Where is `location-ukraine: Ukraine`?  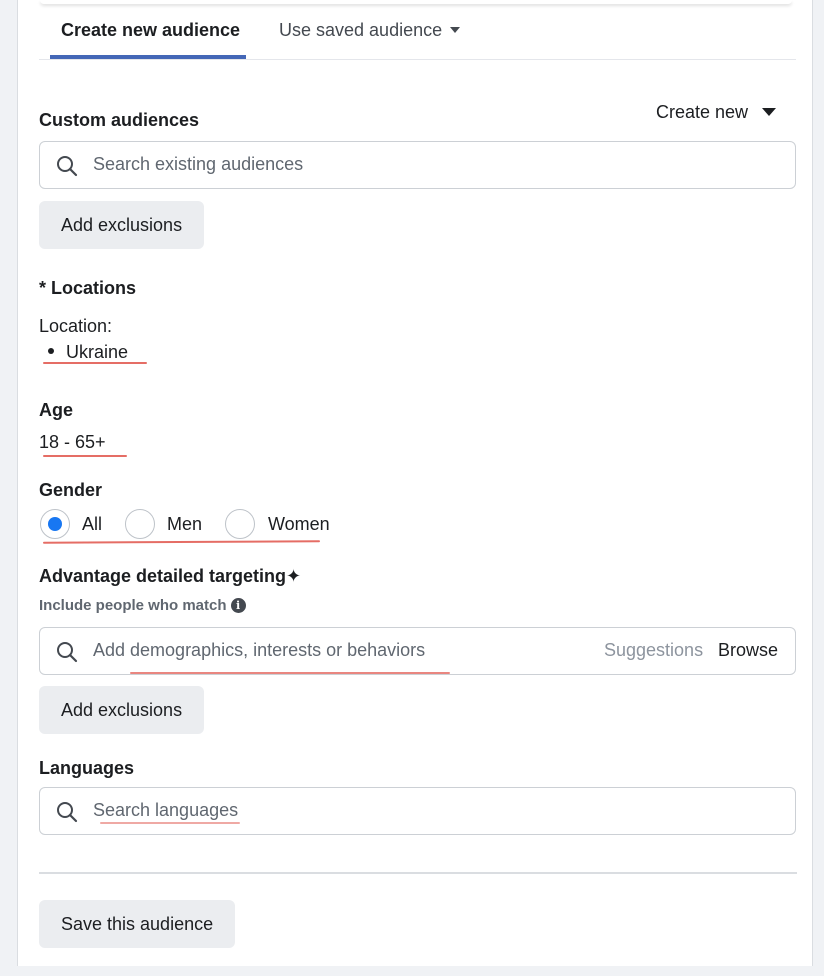
location-ukraine: Ukraine is located at coordinates (97, 352).